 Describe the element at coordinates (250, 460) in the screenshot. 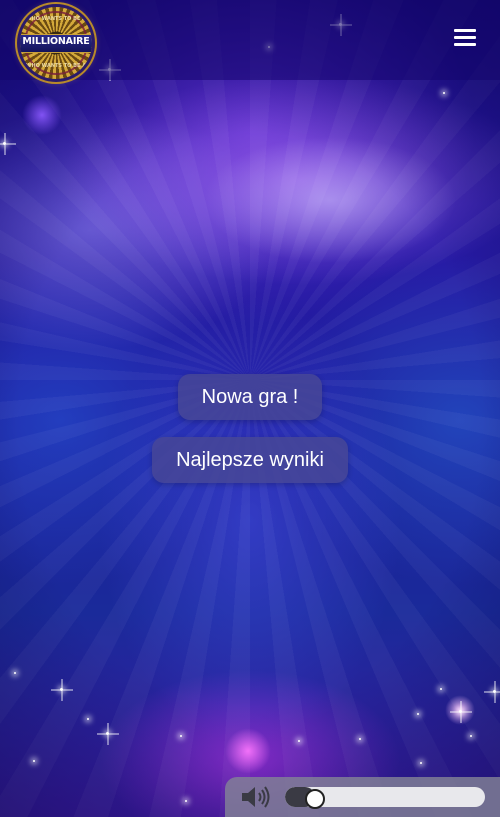

I see `high-scores-button: Najlepsze wyniki` at that location.